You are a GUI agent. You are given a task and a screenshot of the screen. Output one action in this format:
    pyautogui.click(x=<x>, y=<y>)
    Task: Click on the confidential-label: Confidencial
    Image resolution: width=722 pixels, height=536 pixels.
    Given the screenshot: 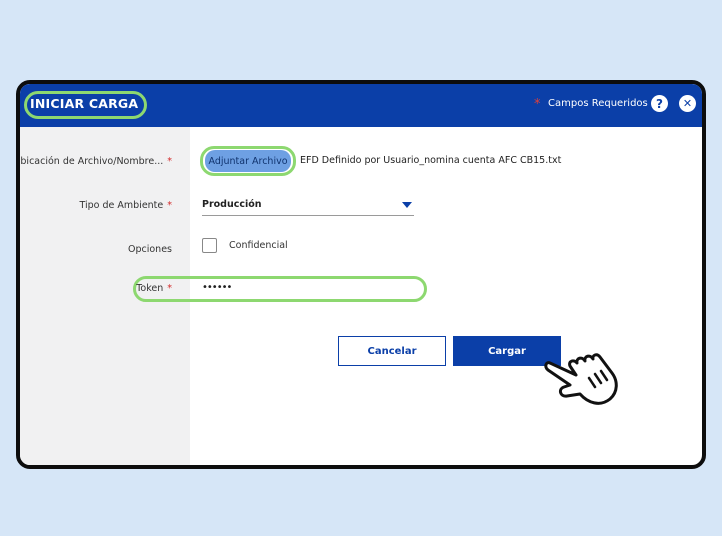 What is the action you would take?
    pyautogui.click(x=258, y=245)
    